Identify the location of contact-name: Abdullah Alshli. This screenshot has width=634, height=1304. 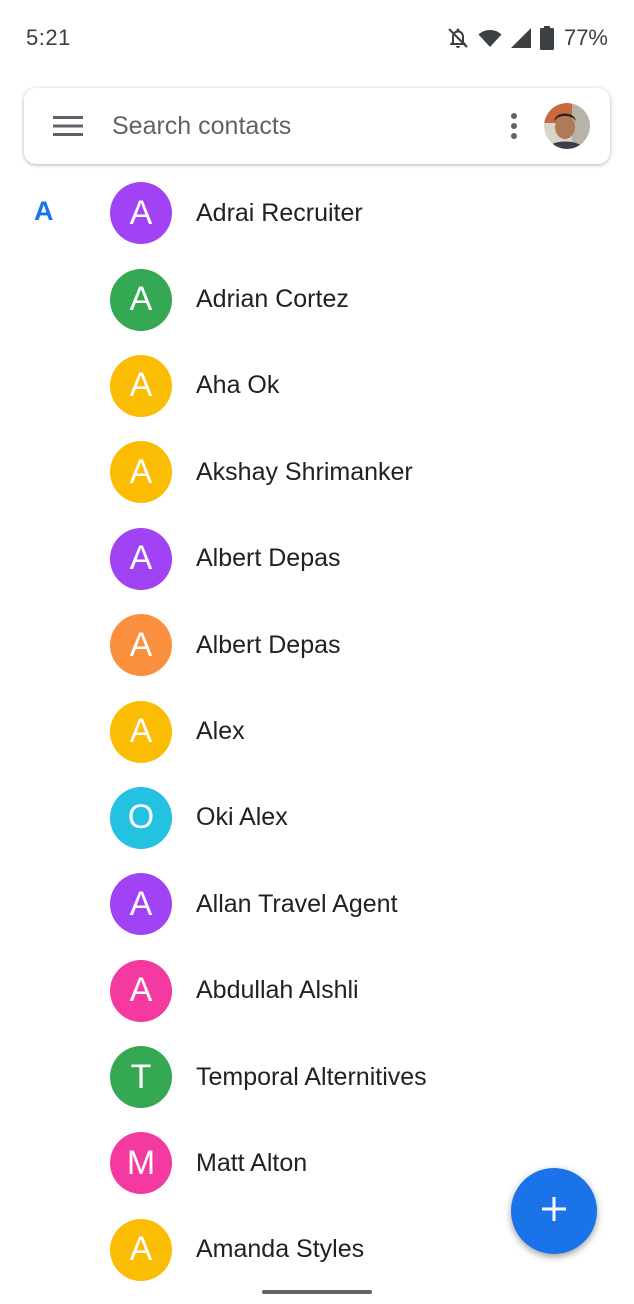
(277, 990).